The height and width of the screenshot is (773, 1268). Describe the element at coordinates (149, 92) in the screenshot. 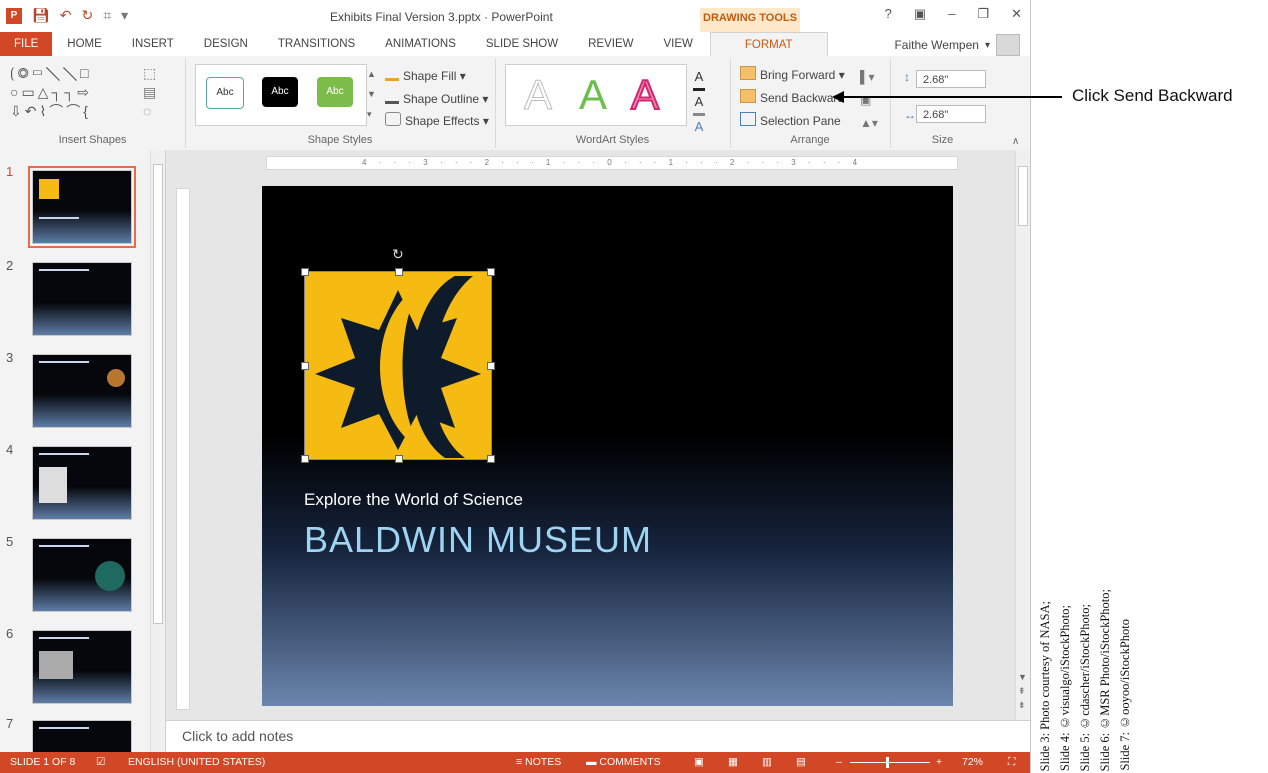

I see `edit-shape-icons: ⬚ ▤ ◌` at that location.